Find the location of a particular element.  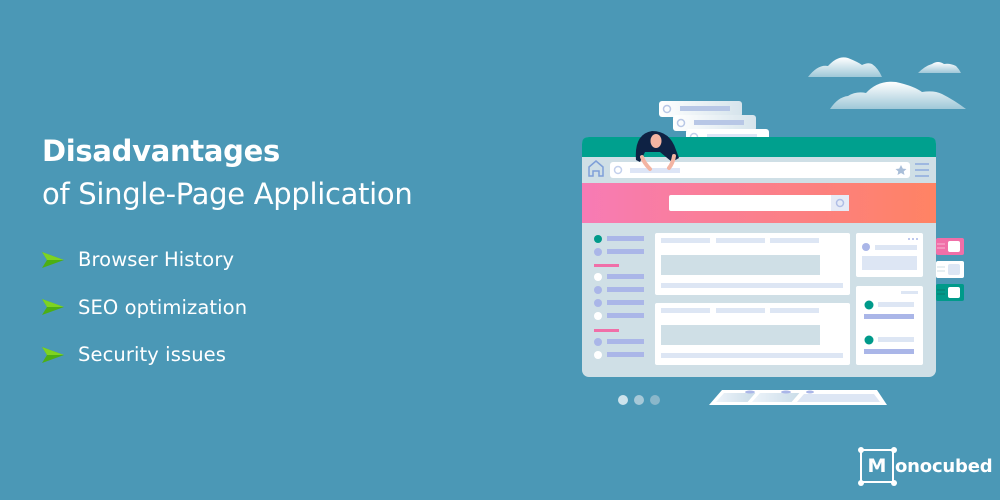

activity-widget is located at coordinates (889, 325).